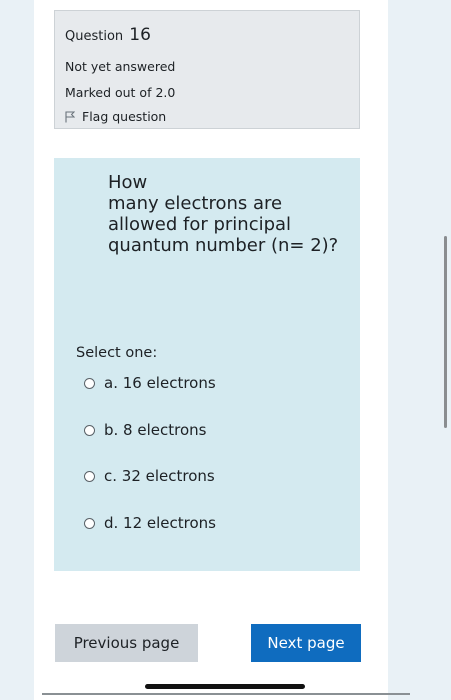 This screenshot has width=451, height=700. What do you see at coordinates (155, 430) in the screenshot?
I see `answer-label: b. 8 electrons` at bounding box center [155, 430].